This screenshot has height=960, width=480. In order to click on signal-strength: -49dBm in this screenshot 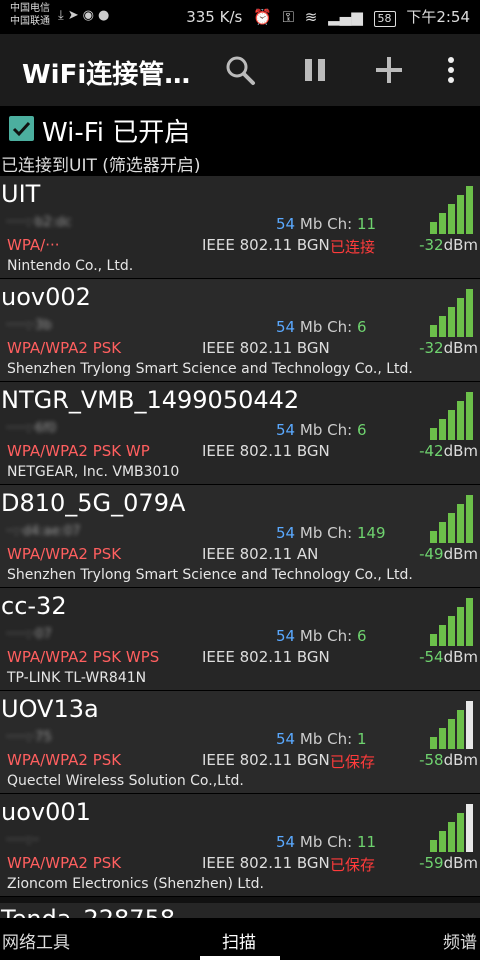, I will do `click(448, 554)`.